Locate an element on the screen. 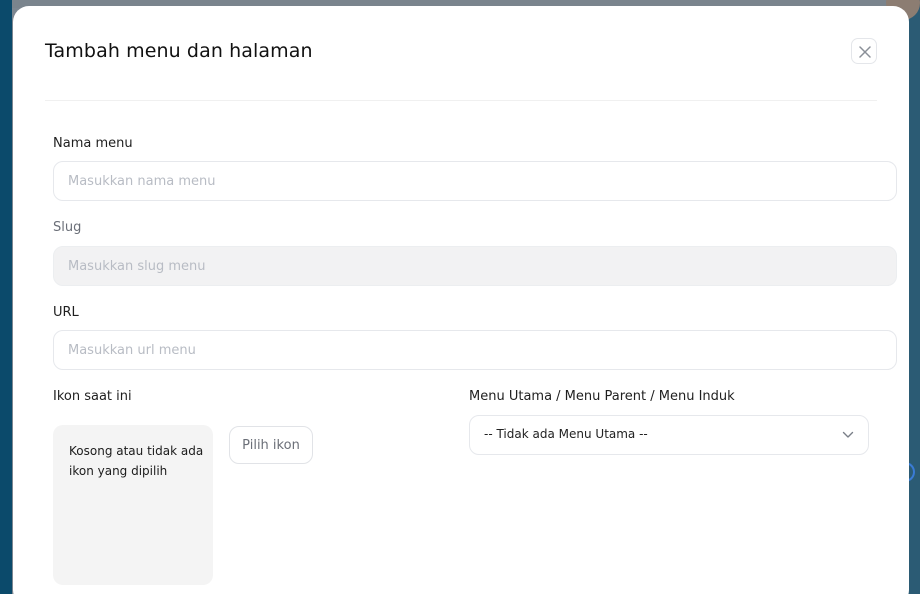  url-label: URL is located at coordinates (66, 312).